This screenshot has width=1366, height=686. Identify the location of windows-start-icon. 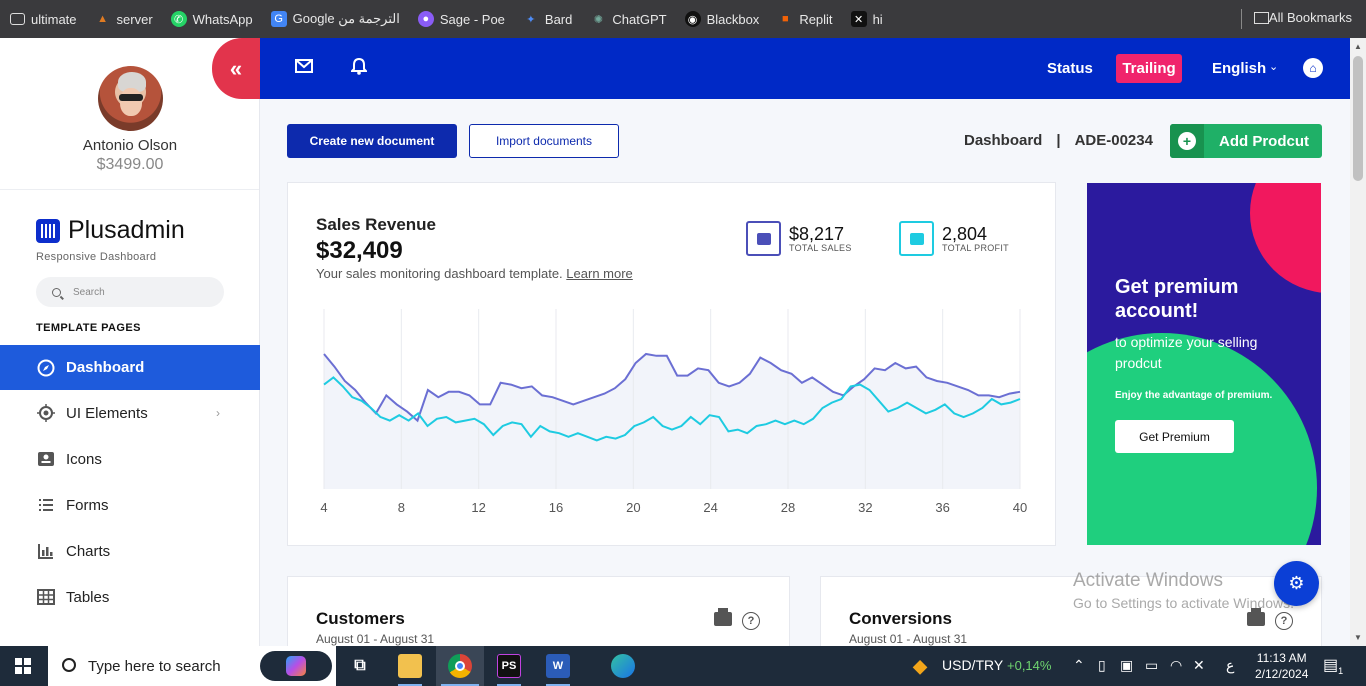
(23, 666).